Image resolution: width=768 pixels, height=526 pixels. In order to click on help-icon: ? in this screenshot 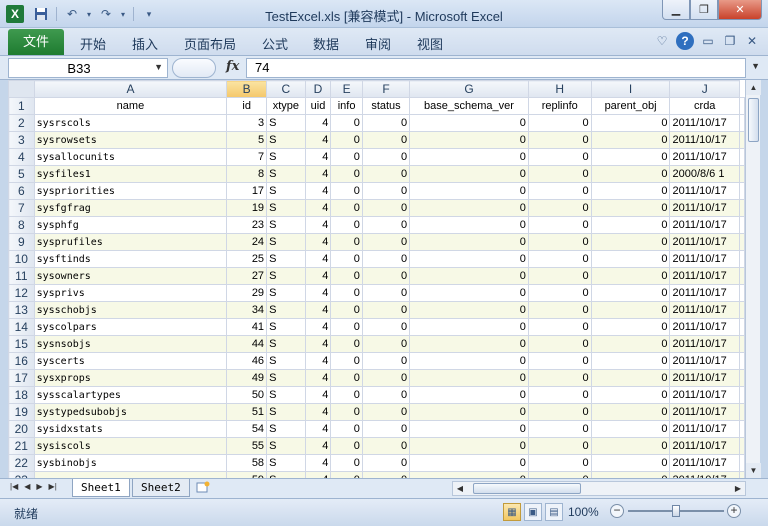, I will do `click(685, 41)`.